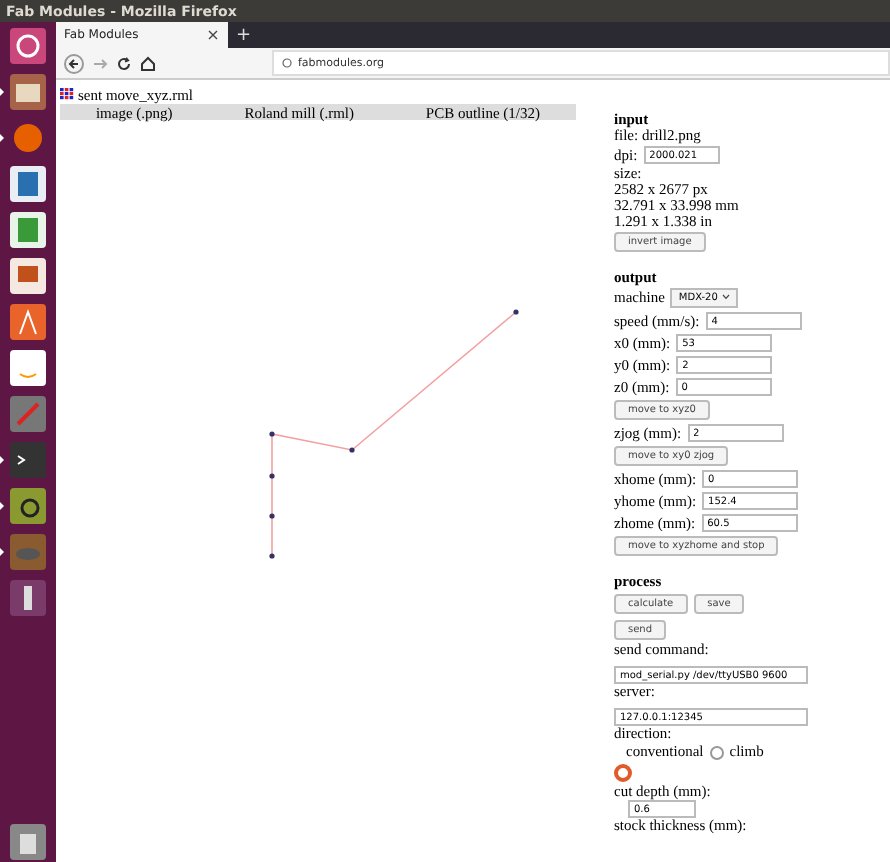 The image size is (890, 862). I want to click on caret-icon, so click(725, 297).